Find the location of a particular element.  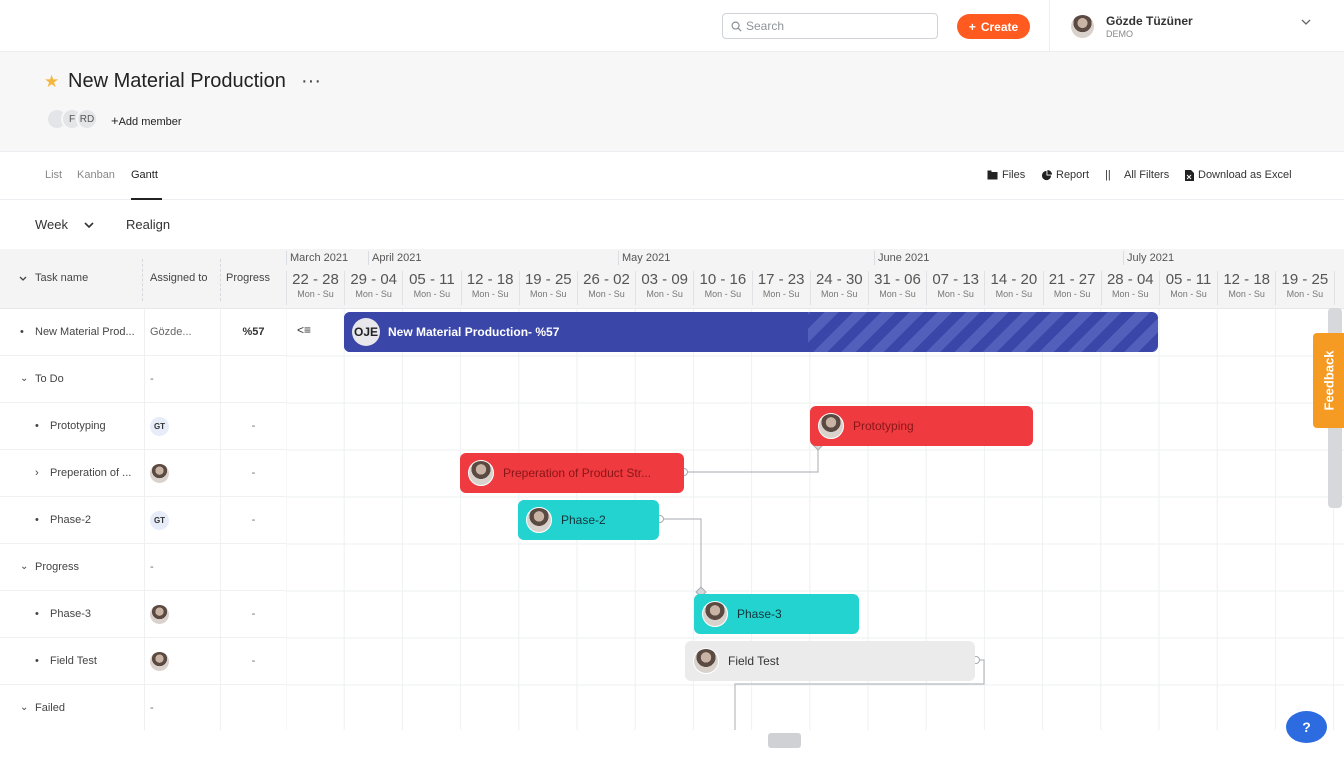

week-range: 2 is located at coordinates (1339, 279).